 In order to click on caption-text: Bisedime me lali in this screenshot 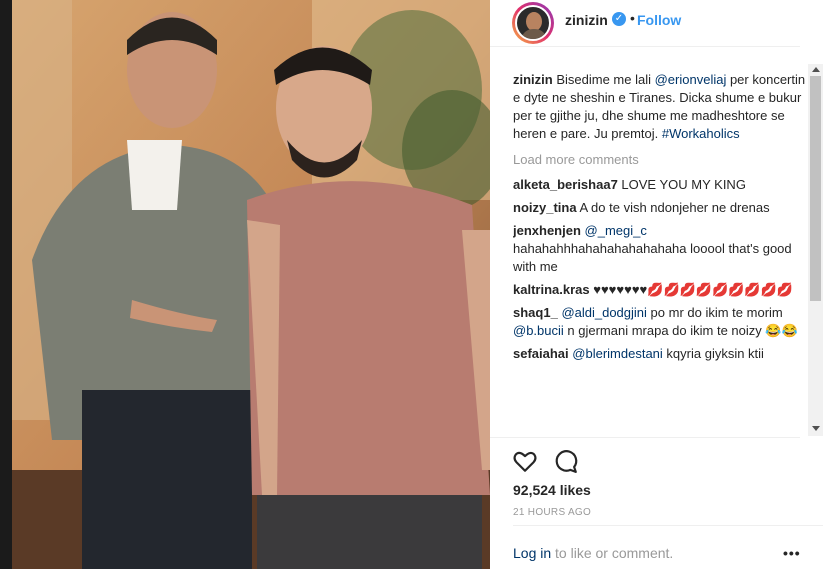, I will do `click(605, 79)`.